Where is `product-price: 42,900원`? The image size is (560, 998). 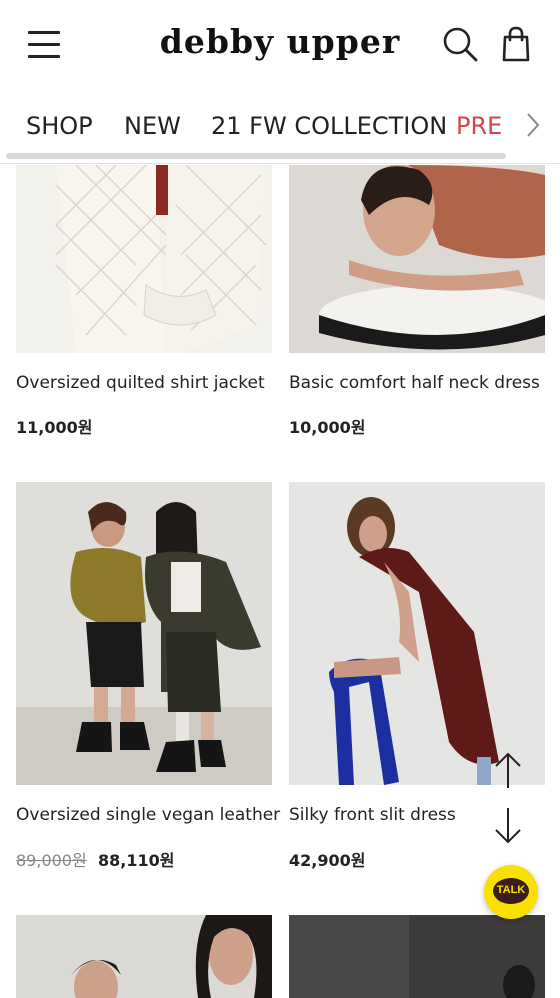 product-price: 42,900원 is located at coordinates (327, 860).